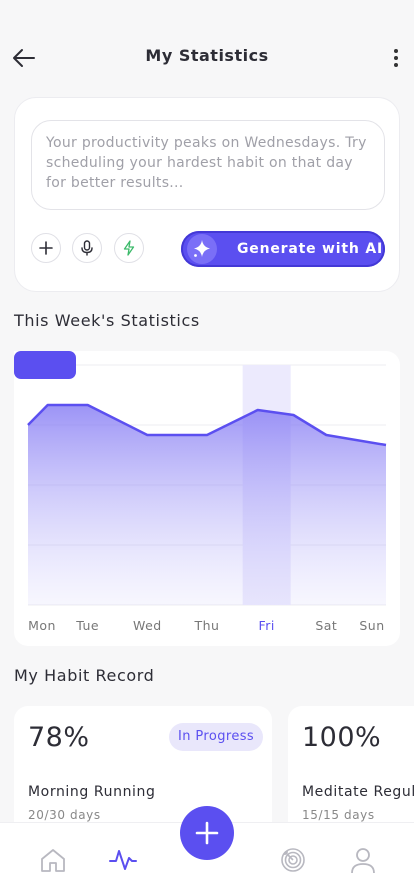  Describe the element at coordinates (326, 625) in the screenshot. I see `x-tick-label: Sat` at that location.